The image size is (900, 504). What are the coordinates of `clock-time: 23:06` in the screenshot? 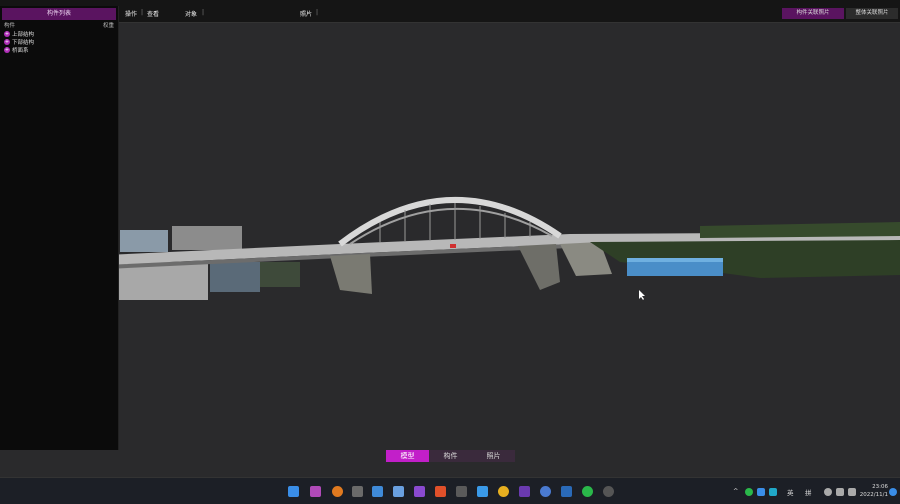 It's located at (880, 487).